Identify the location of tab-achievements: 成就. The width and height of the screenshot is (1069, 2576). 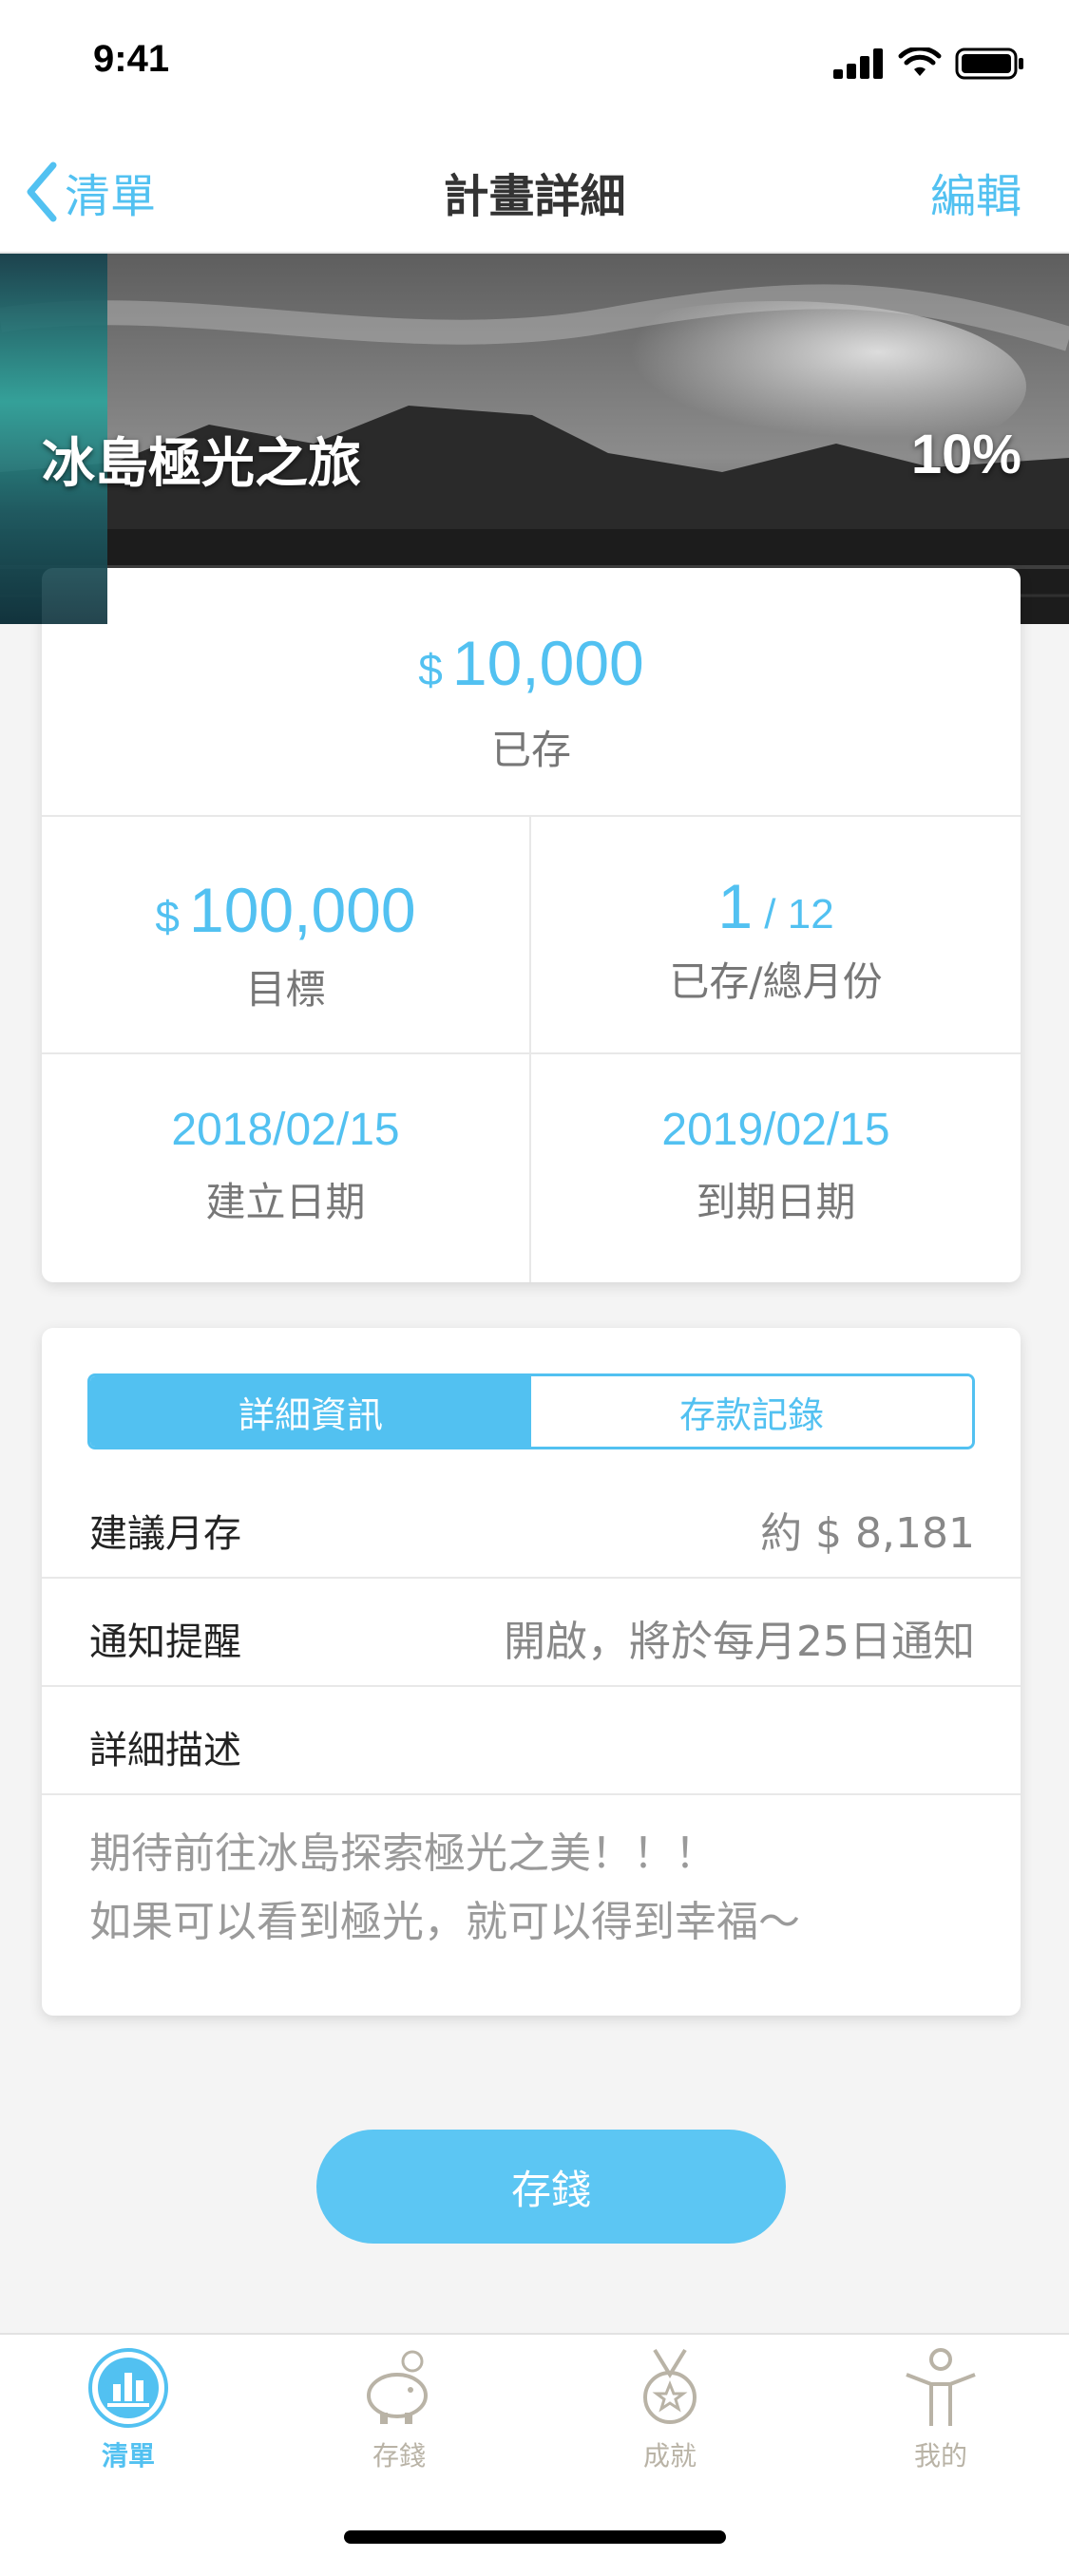
(670, 2409).